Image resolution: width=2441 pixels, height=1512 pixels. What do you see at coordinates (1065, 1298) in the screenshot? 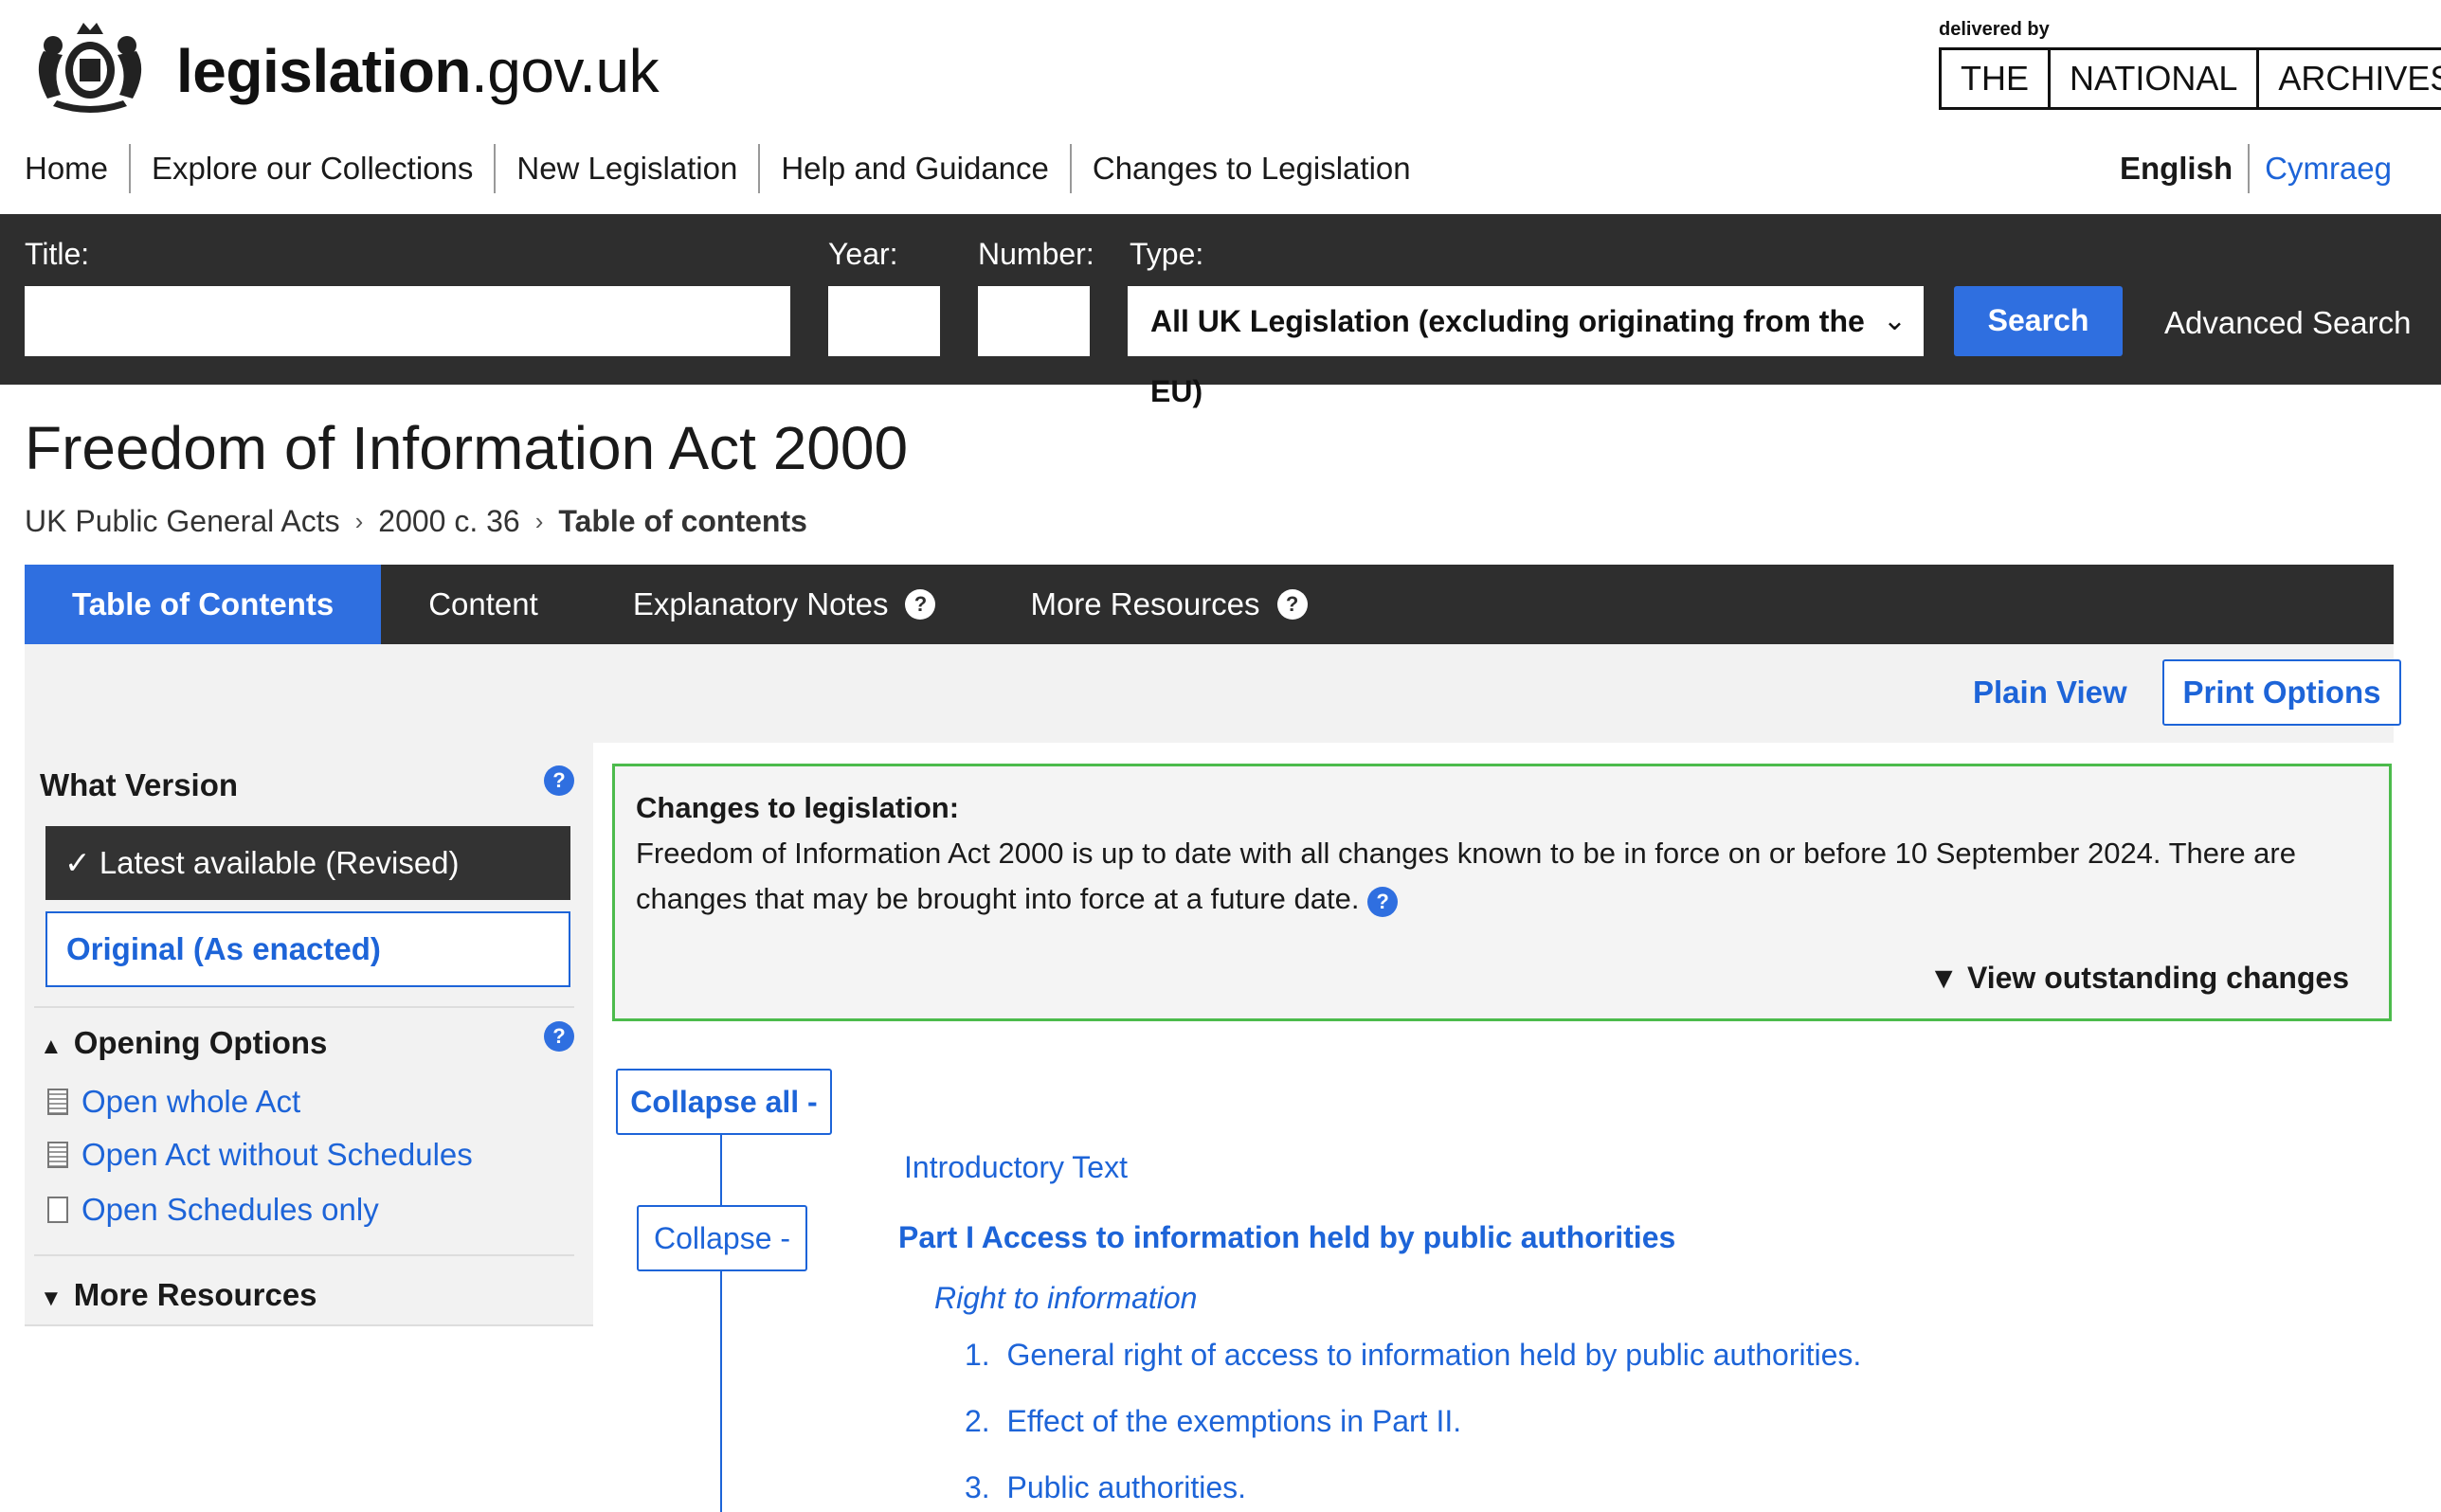
I see `toc-crossheading: Right to information` at bounding box center [1065, 1298].